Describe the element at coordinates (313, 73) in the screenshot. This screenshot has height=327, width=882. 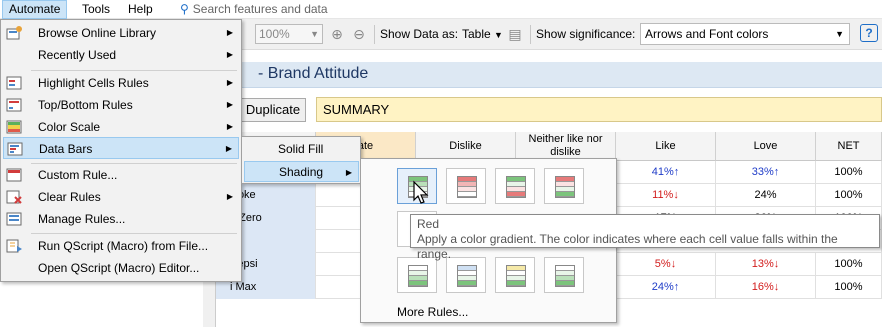
I see `page-title: - Brand Attitude` at that location.